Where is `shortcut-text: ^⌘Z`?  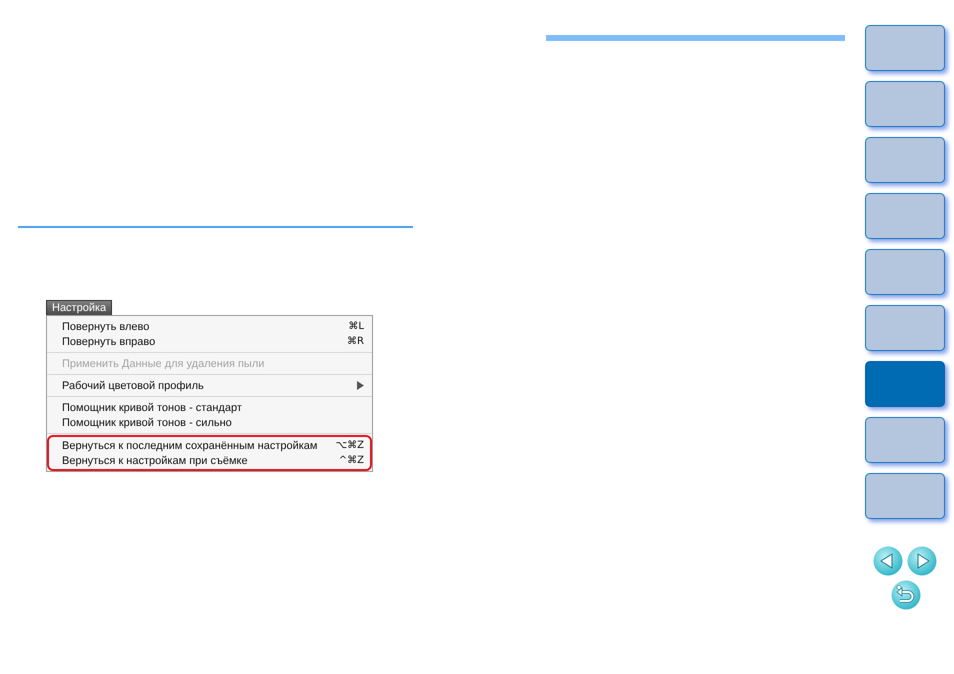
shortcut-text: ^⌘Z is located at coordinates (351, 460).